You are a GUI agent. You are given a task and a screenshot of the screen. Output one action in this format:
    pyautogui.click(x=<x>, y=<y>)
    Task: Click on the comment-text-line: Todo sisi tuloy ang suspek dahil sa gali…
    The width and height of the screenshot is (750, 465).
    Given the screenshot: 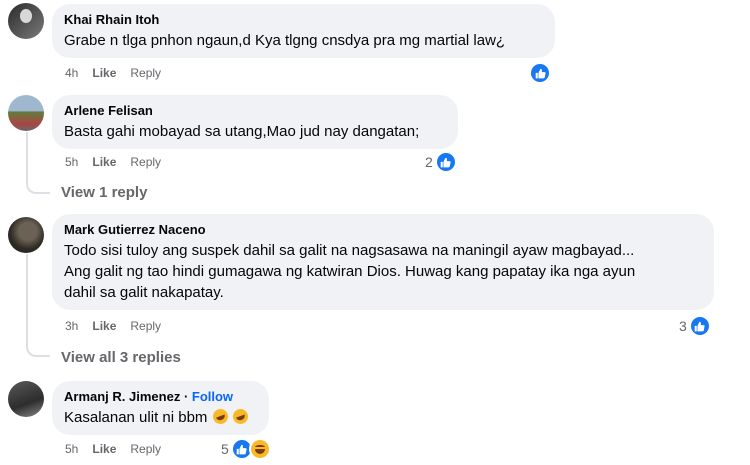 What is the action you would take?
    pyautogui.click(x=349, y=250)
    